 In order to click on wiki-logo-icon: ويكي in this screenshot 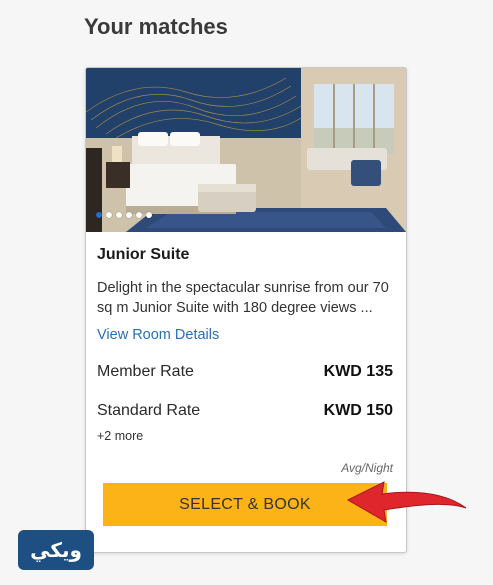, I will do `click(56, 550)`.